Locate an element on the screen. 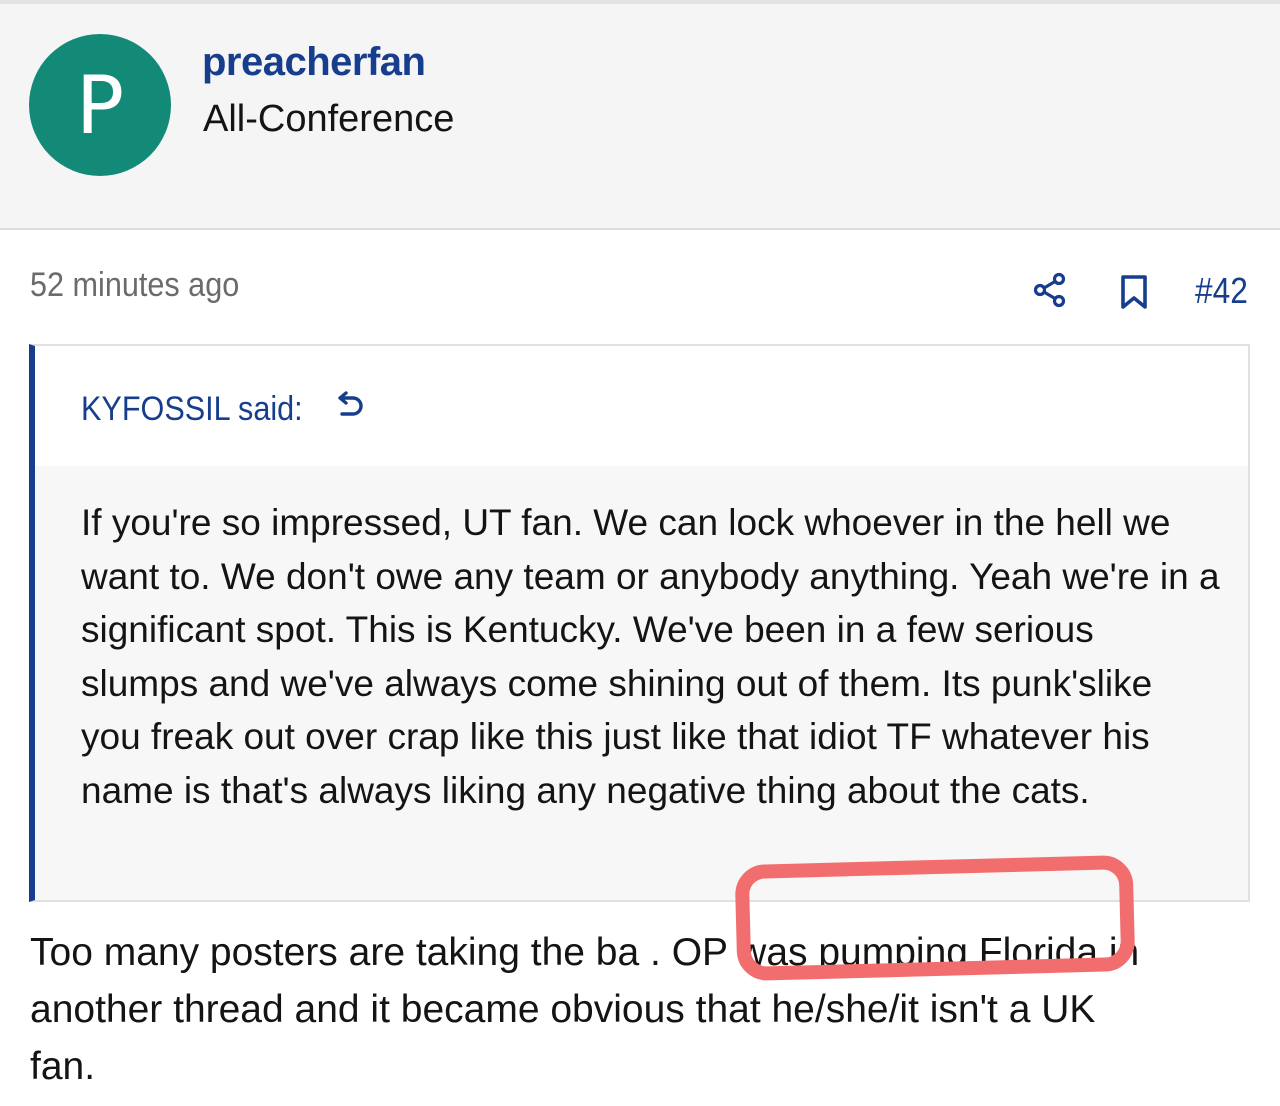 This screenshot has width=1280, height=1106. username-link: preacherfan is located at coordinates (314, 62).